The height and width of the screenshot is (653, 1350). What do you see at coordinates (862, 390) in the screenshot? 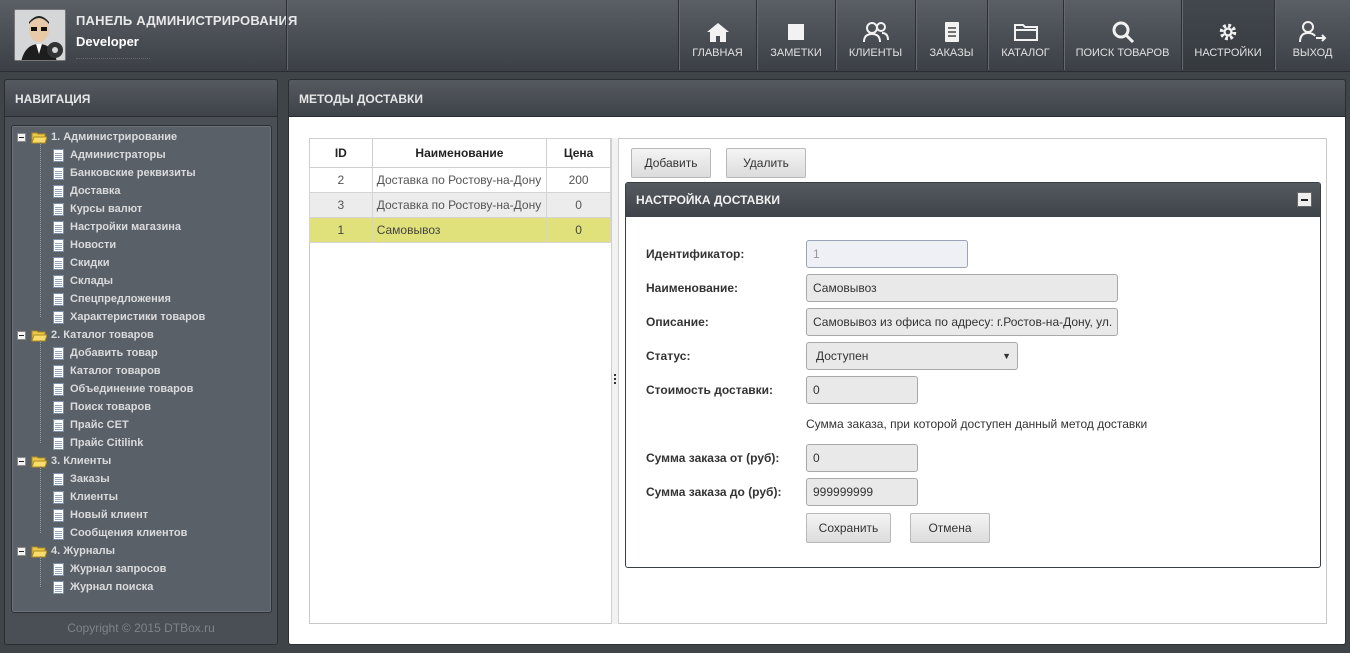
I see `cost-field: 0` at bounding box center [862, 390].